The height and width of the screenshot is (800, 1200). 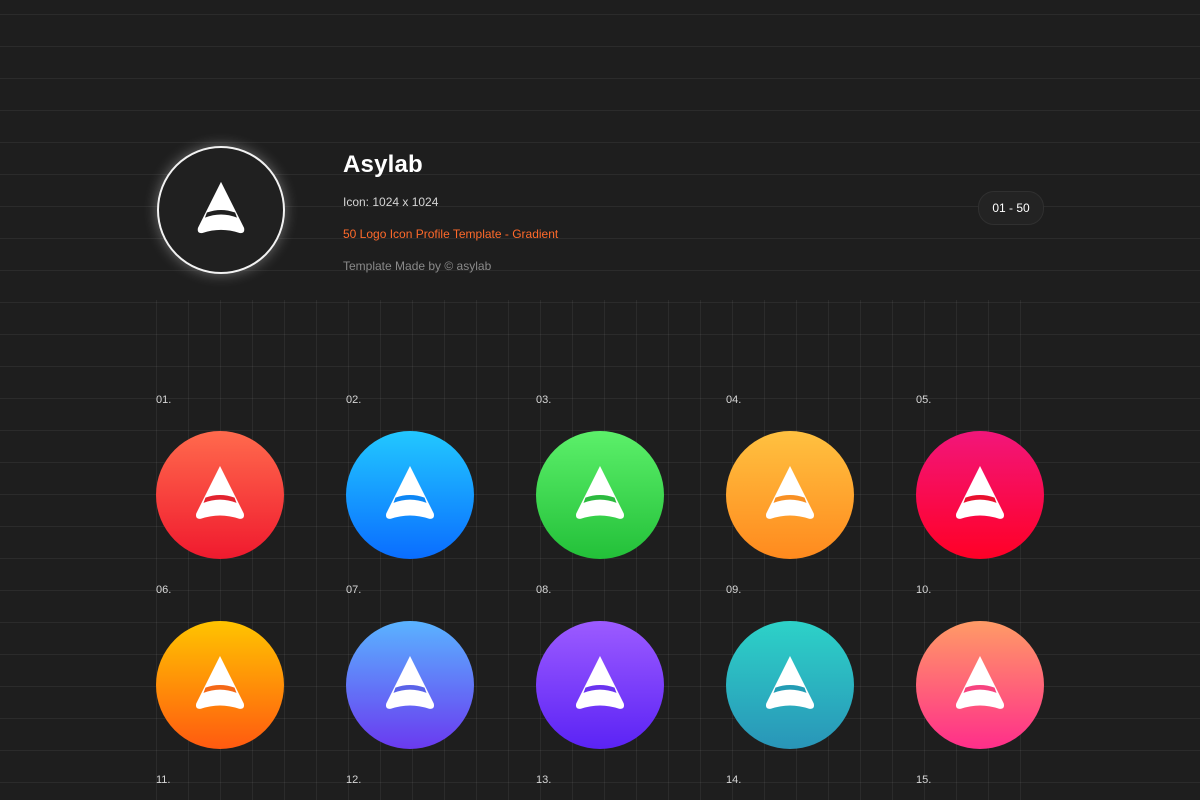 What do you see at coordinates (163, 780) in the screenshot?
I see `icon-number-label: 11.` at bounding box center [163, 780].